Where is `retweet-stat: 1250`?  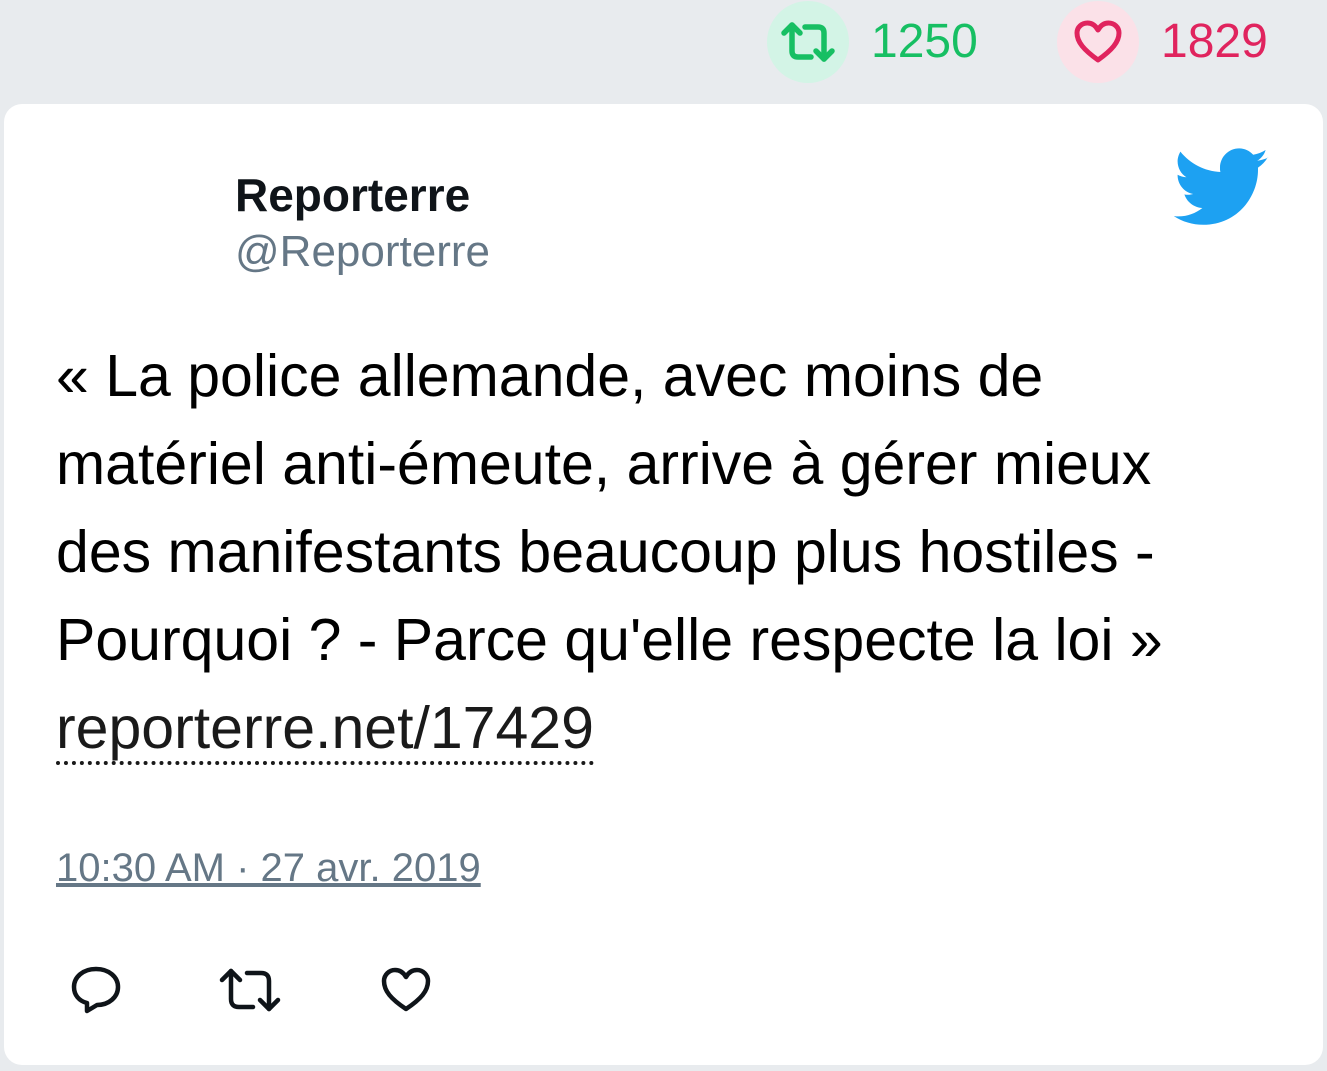 retweet-stat: 1250 is located at coordinates (872, 42).